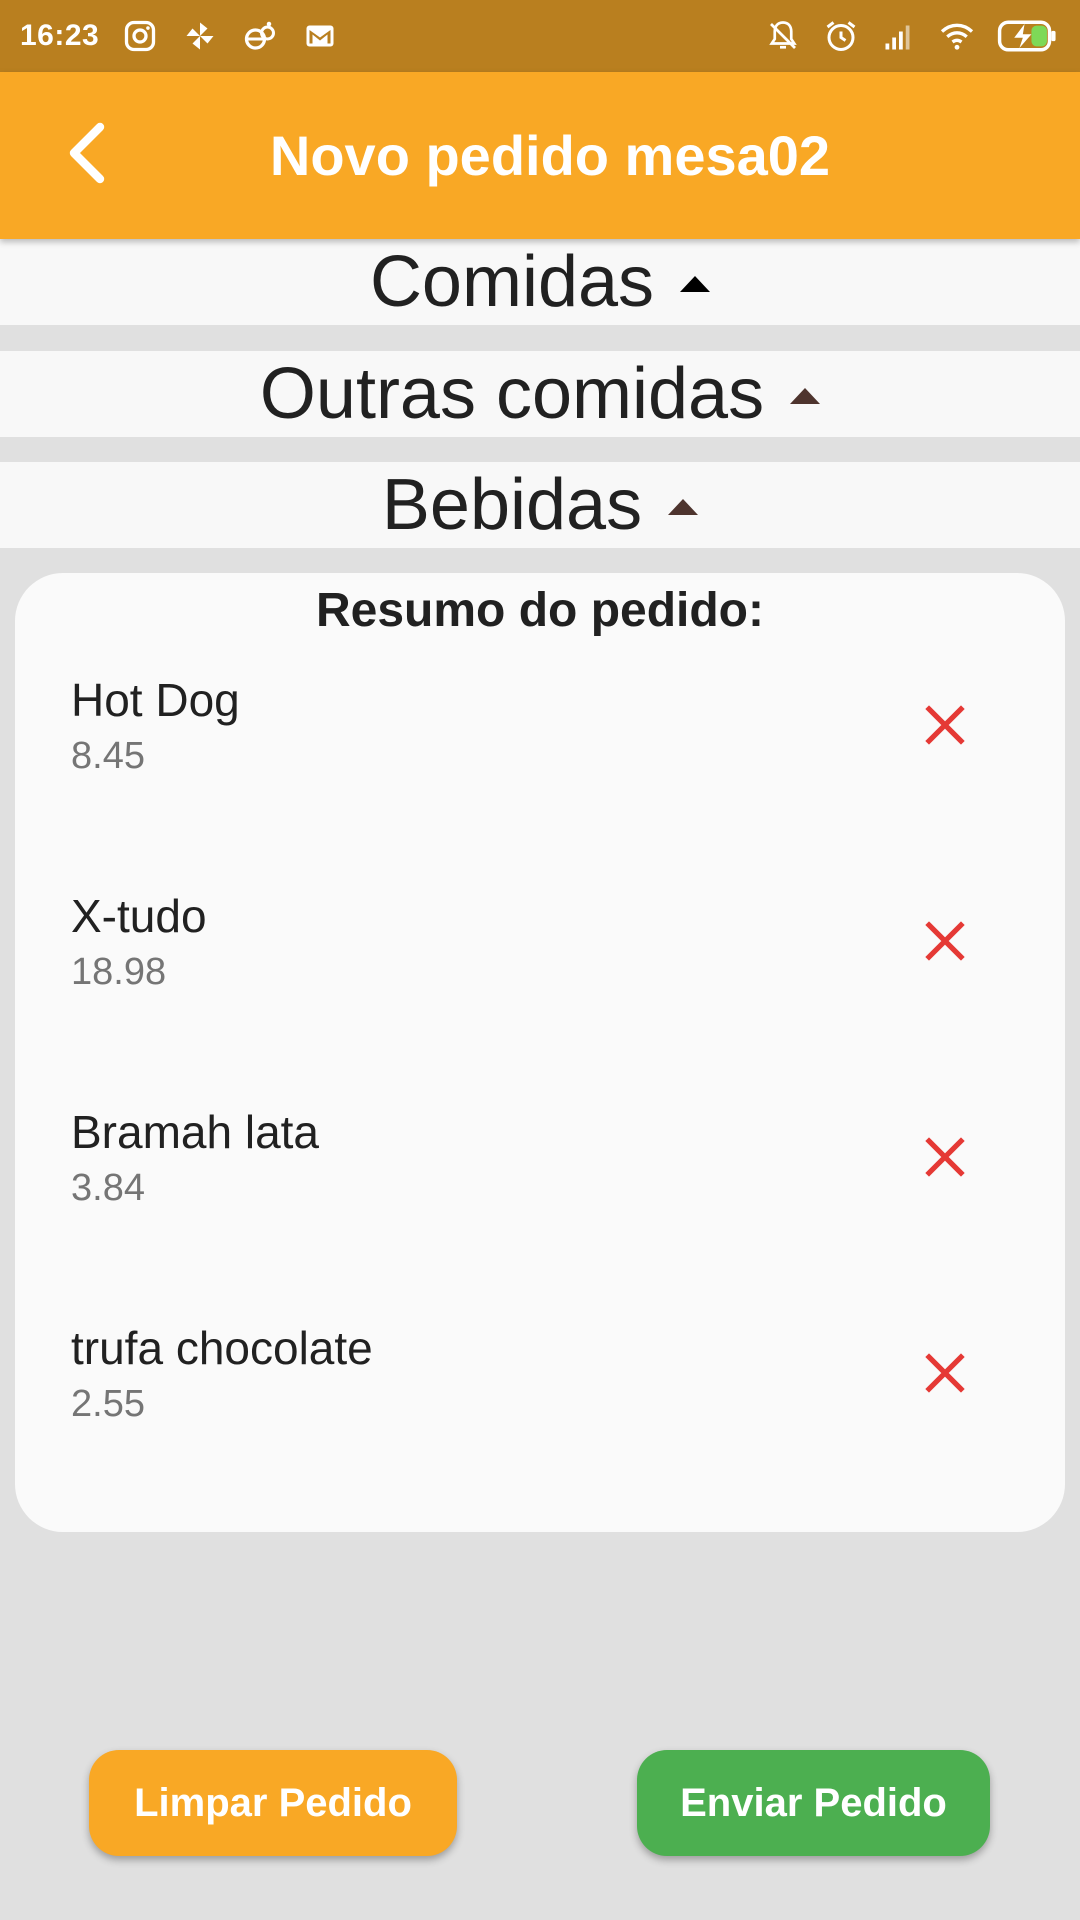 This screenshot has height=1920, width=1080. What do you see at coordinates (540, 997) in the screenshot?
I see `order-item: X-tudo 18.98` at bounding box center [540, 997].